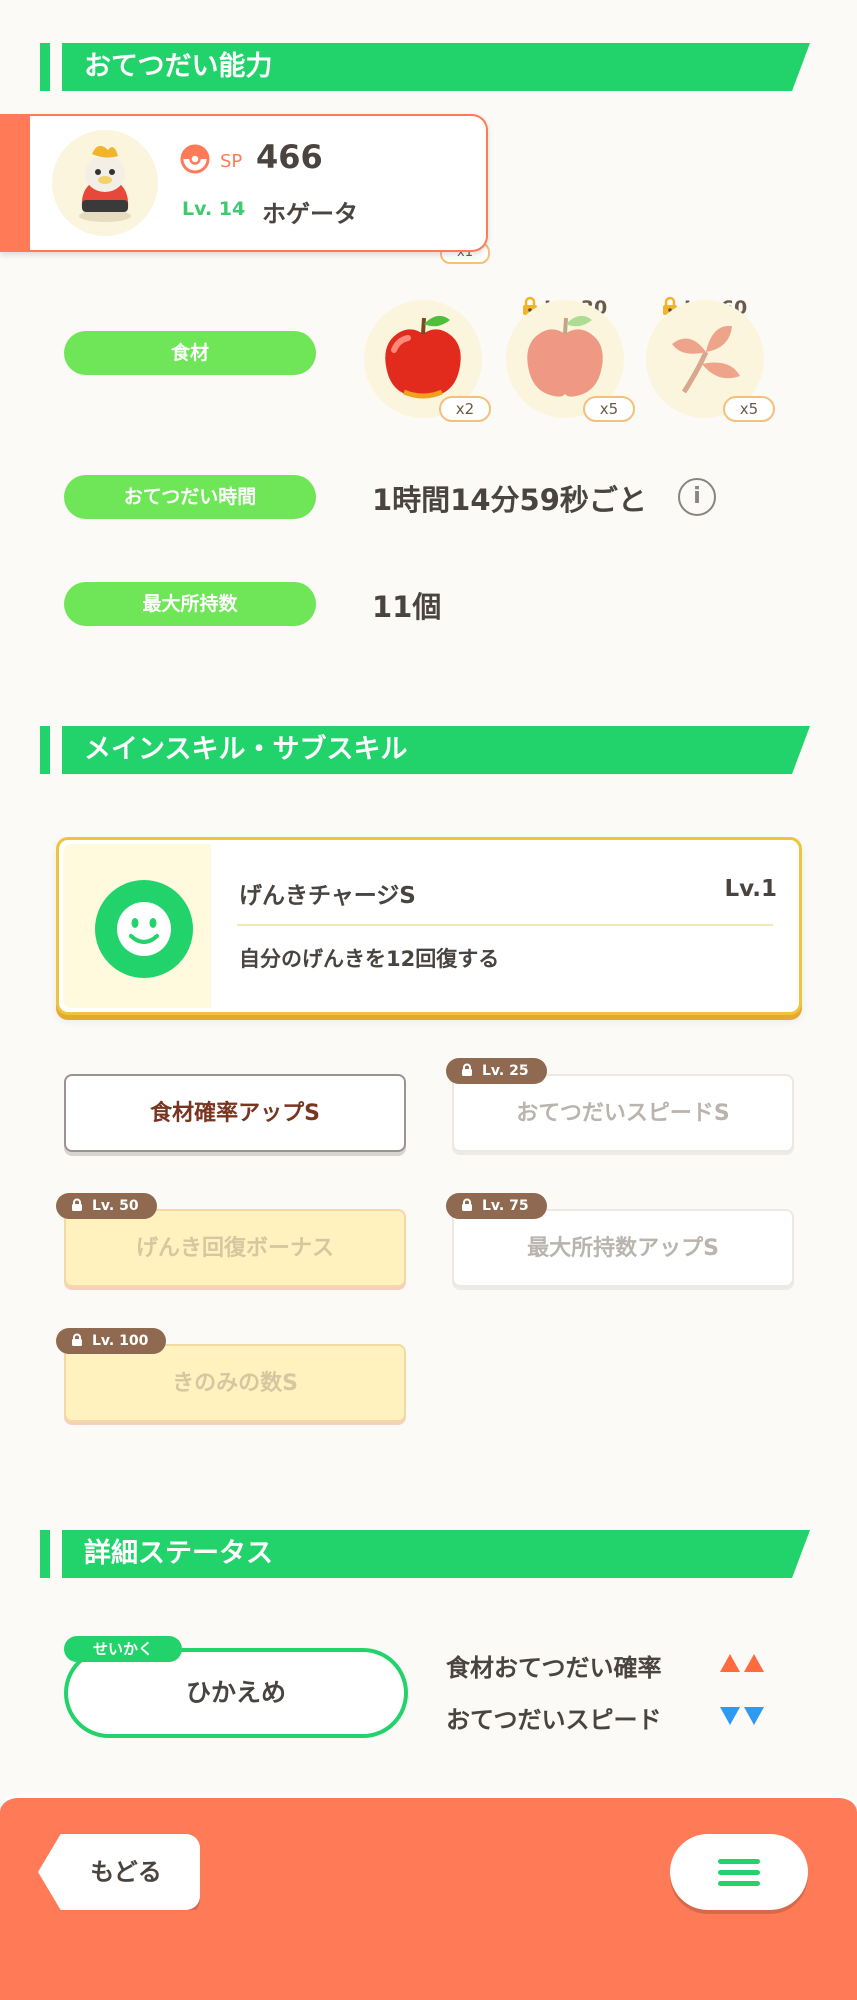 This screenshot has width=857, height=2000. Describe the element at coordinates (739, 1872) in the screenshot. I see `menu-button` at that location.